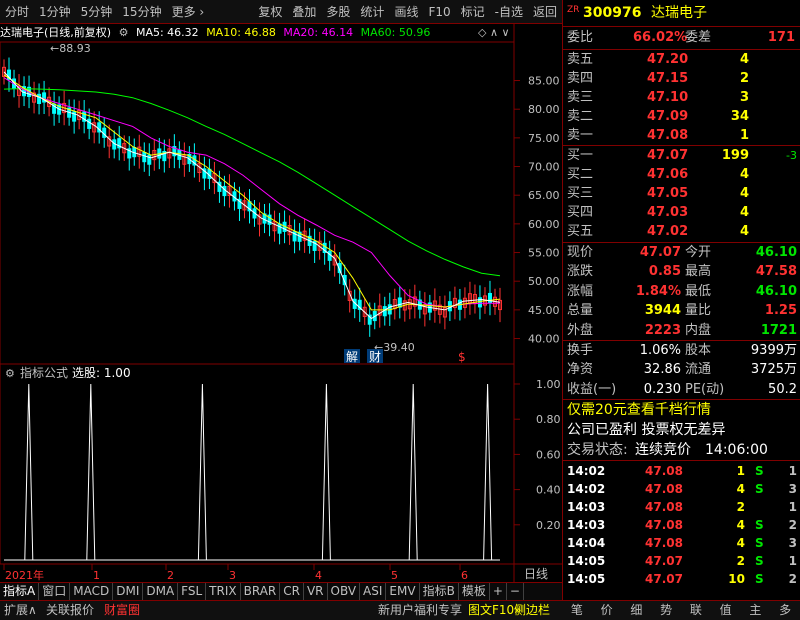 The width and height of the screenshot is (800, 620). Describe the element at coordinates (96, 575) in the screenshot. I see `time-tick-label: 1` at that location.